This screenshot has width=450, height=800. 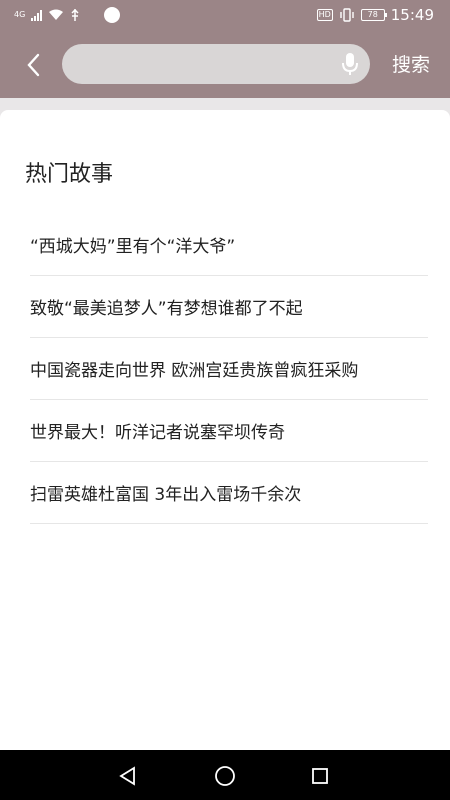 What do you see at coordinates (75, 15) in the screenshot?
I see `usb-icon` at bounding box center [75, 15].